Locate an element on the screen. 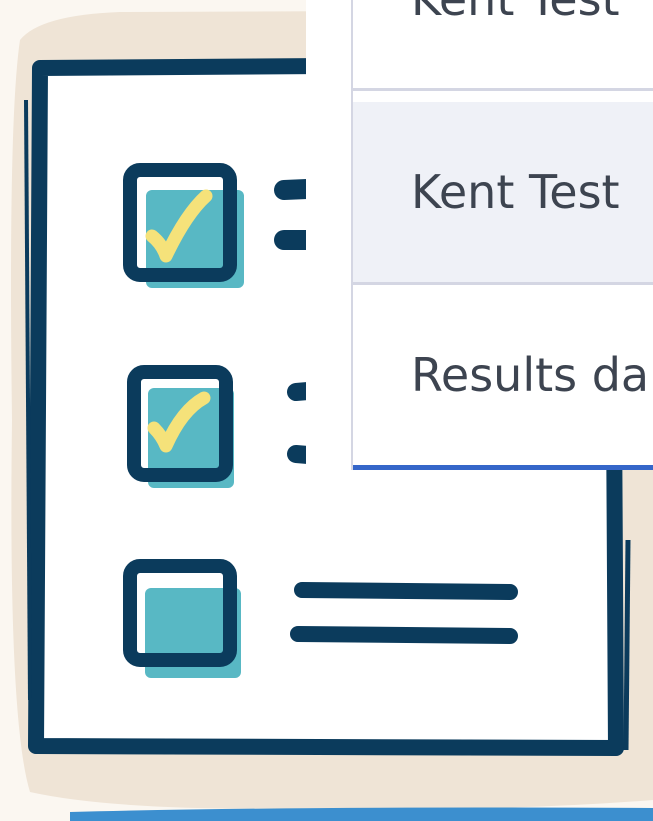 This screenshot has width=653, height=821. bottom-strip is located at coordinates (361, 814).